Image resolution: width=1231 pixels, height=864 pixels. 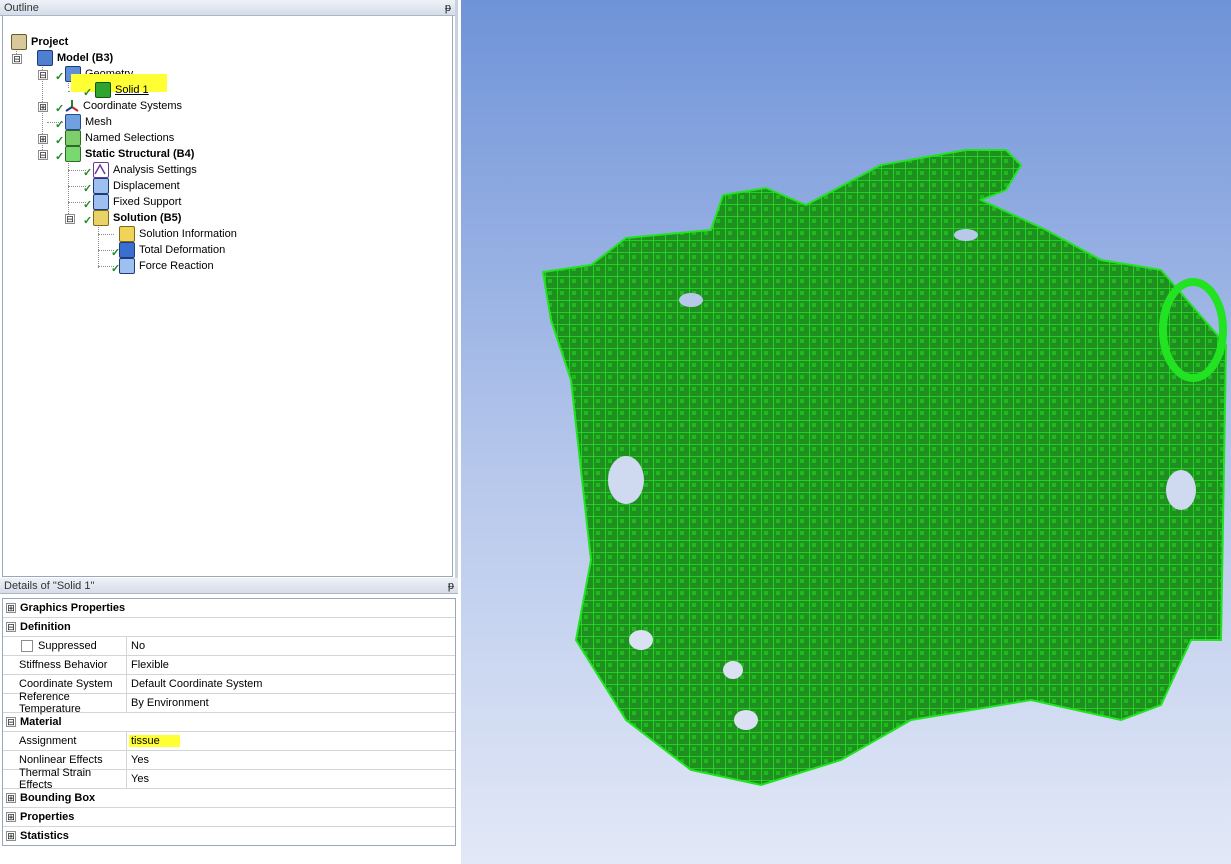 I want to click on detail-row-thermal-strain-effects: Thermal Strain Effects Yes, so click(x=229, y=779).